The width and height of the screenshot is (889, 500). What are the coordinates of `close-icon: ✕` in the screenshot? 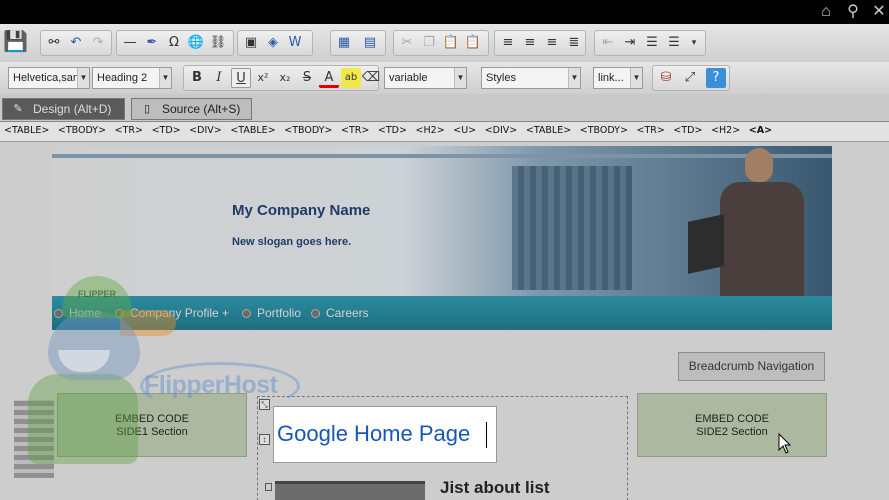 It's located at (879, 12).